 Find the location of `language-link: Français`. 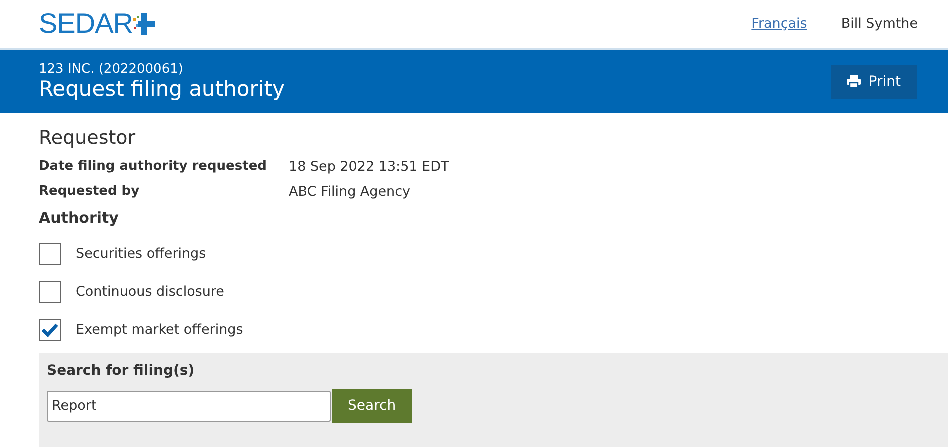

language-link: Français is located at coordinates (780, 24).